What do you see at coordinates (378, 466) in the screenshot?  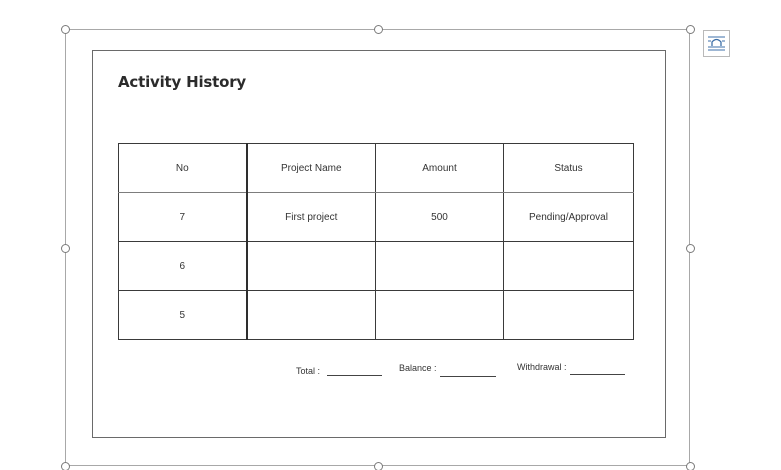 I see `resize-handle-bottom` at bounding box center [378, 466].